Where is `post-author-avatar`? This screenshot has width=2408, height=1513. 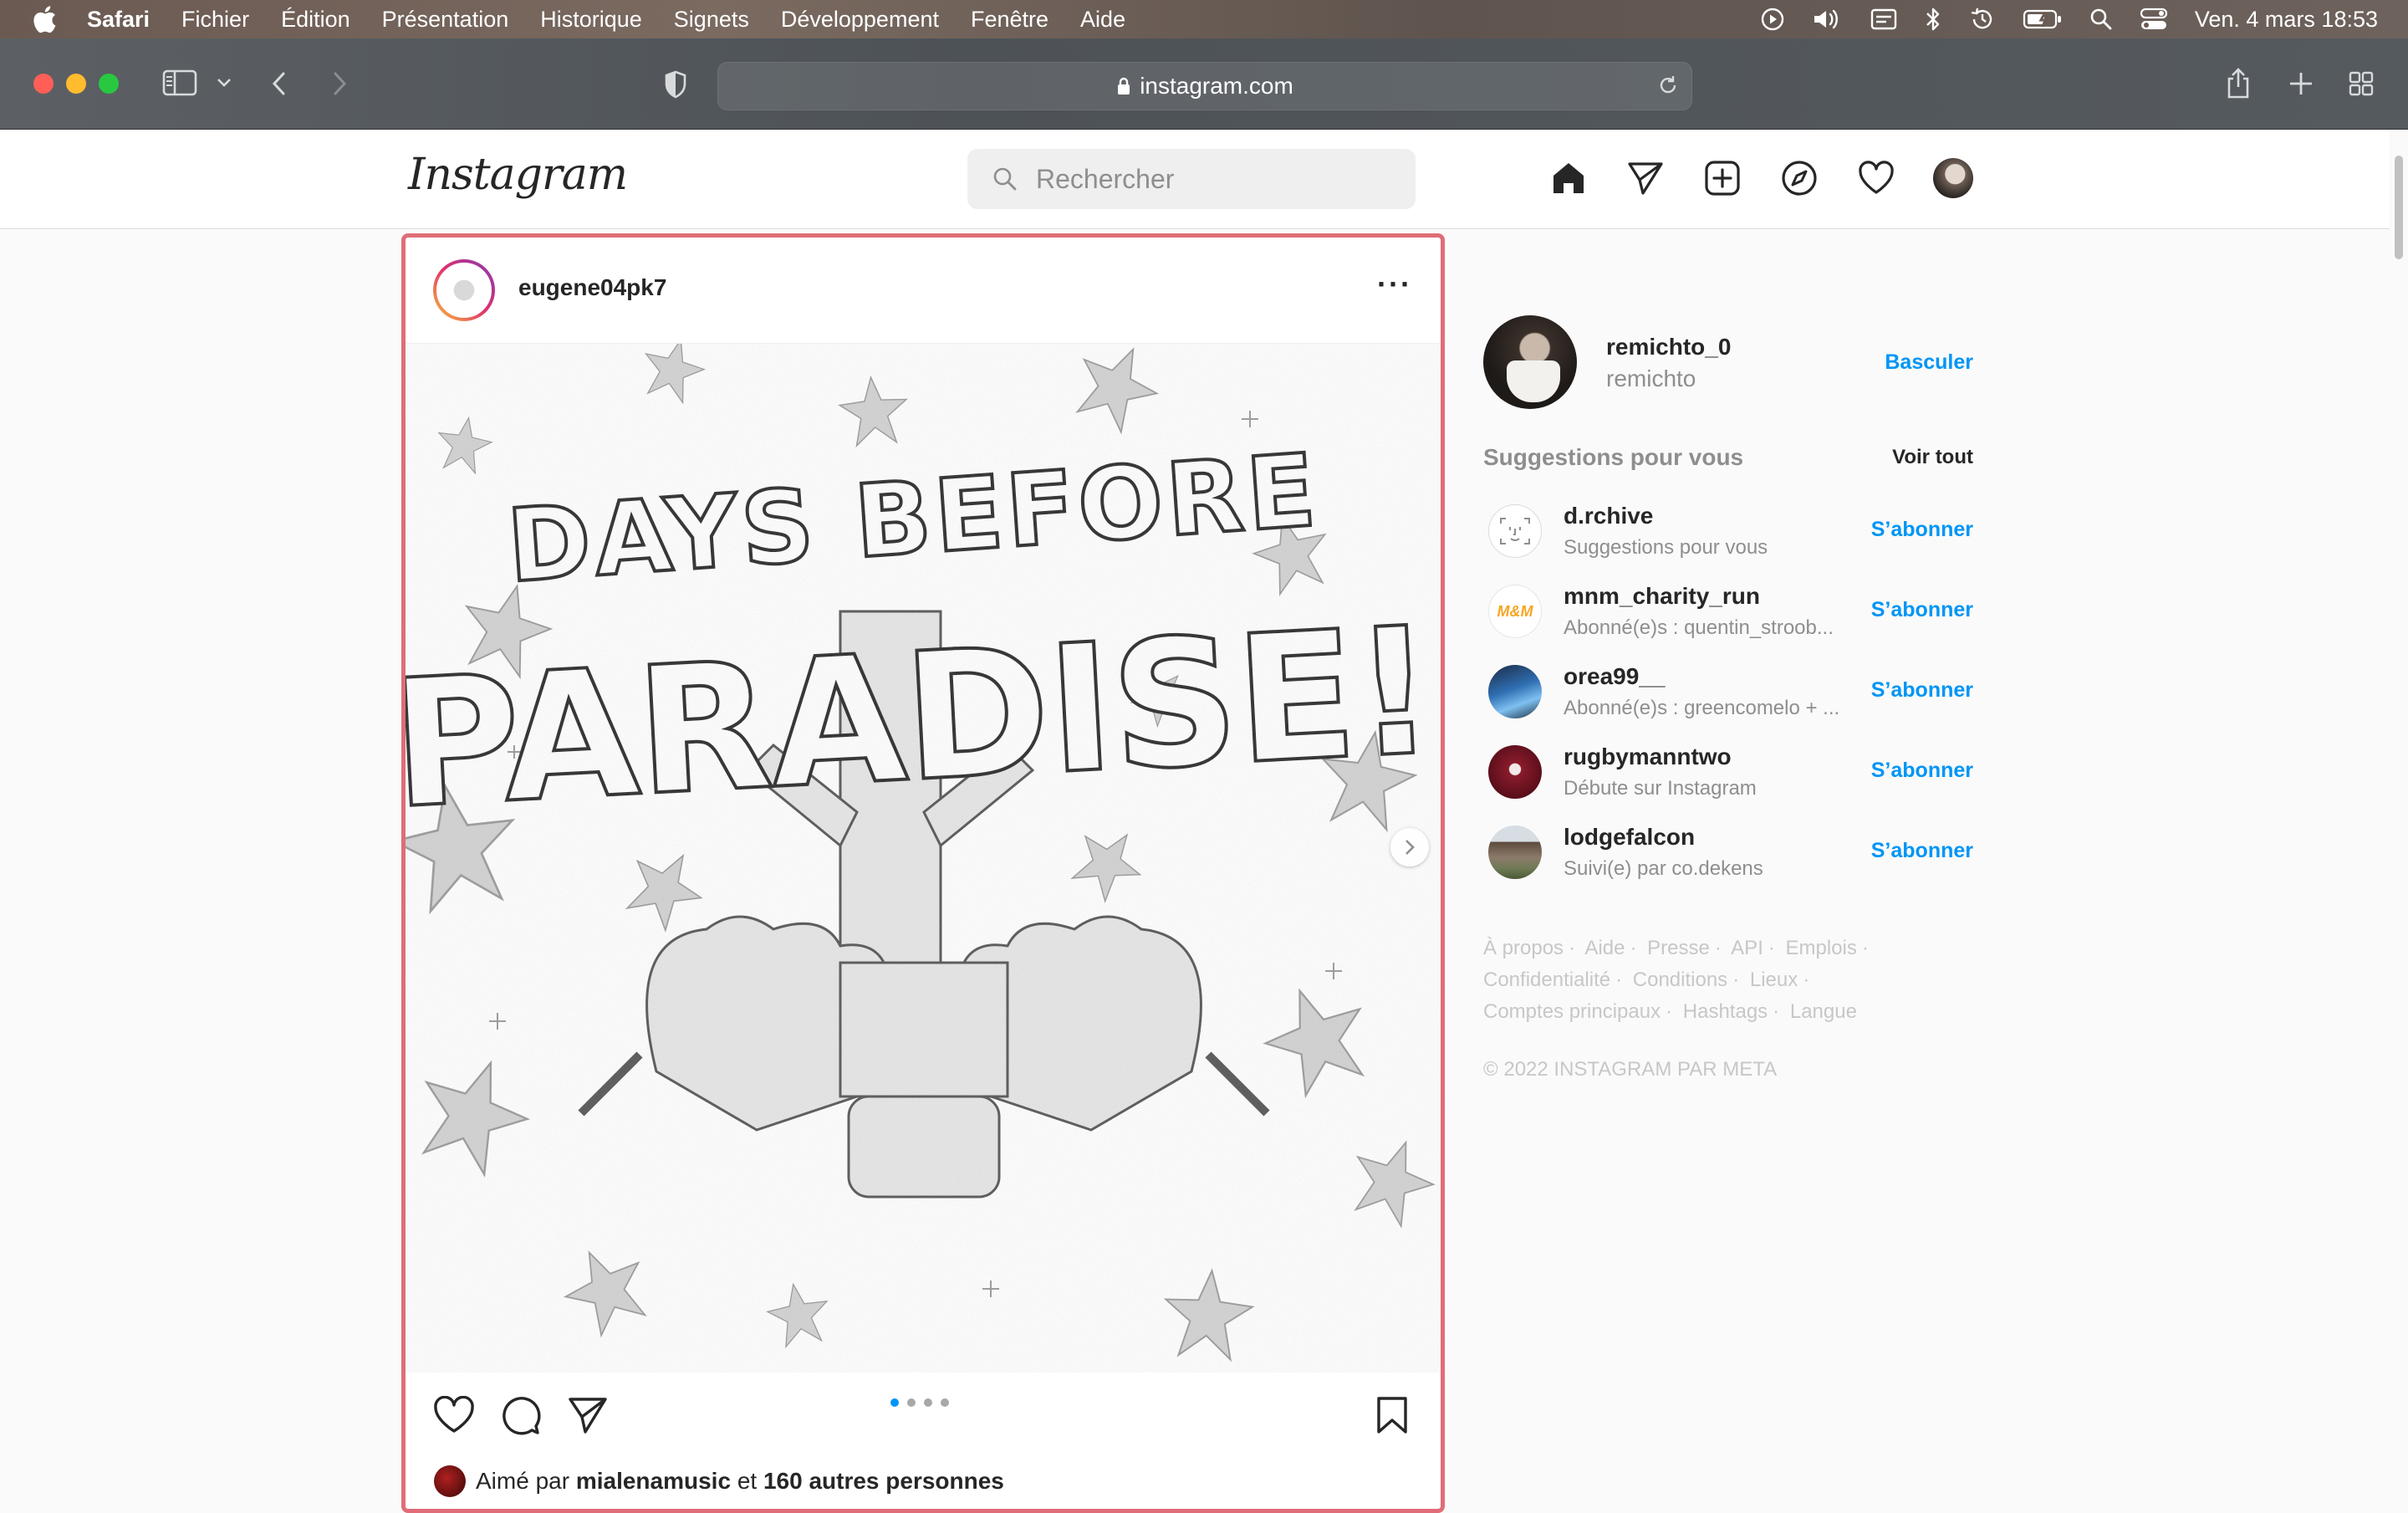
post-author-avatar is located at coordinates (464, 290).